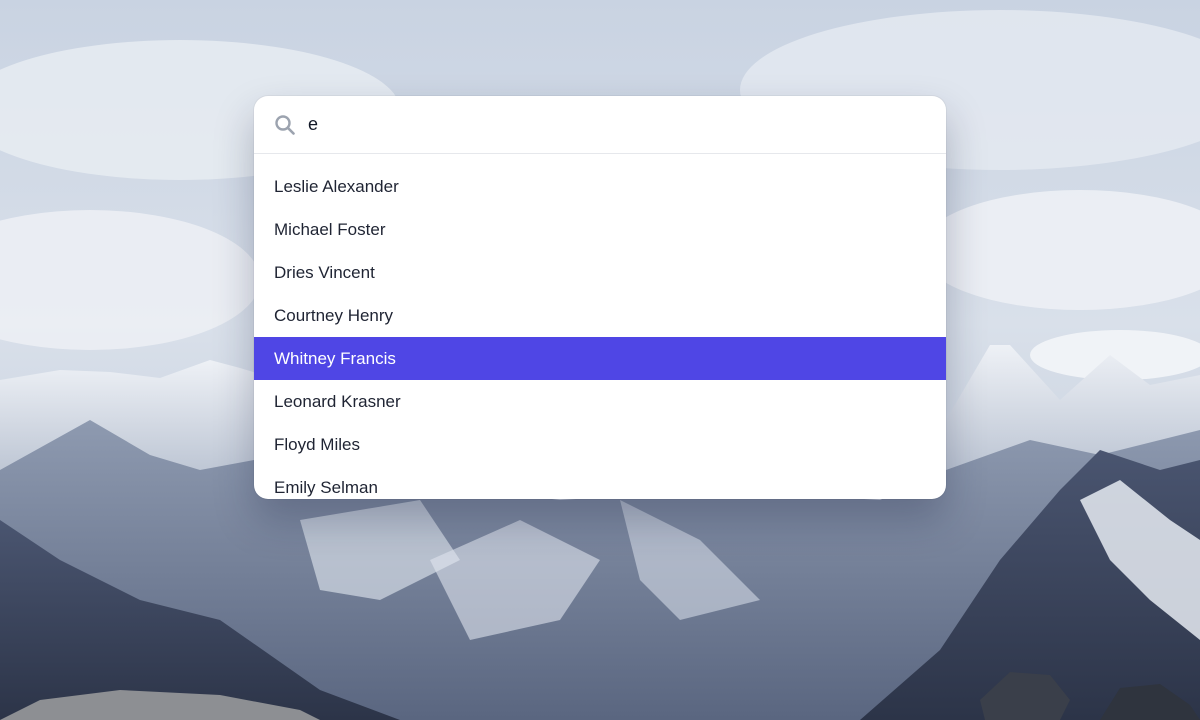 This screenshot has height=720, width=1200. What do you see at coordinates (627, 124) in the screenshot?
I see `search-input` at bounding box center [627, 124].